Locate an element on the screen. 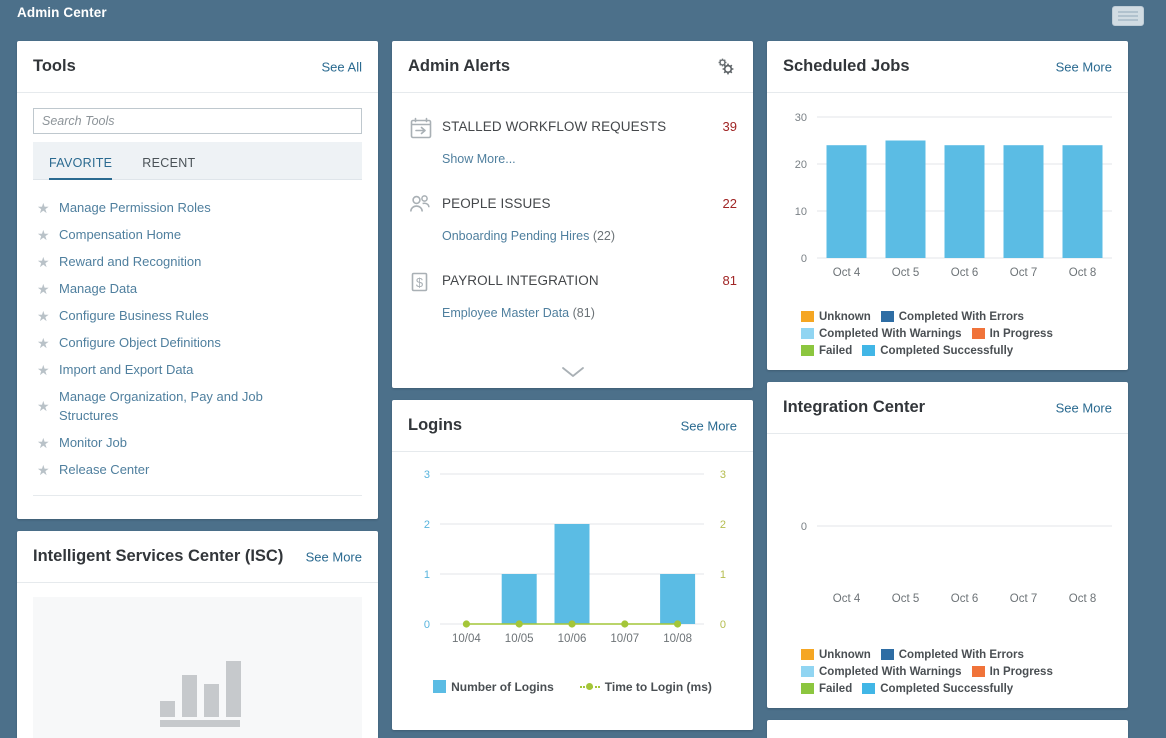  alert-count: 81 is located at coordinates (729, 280).